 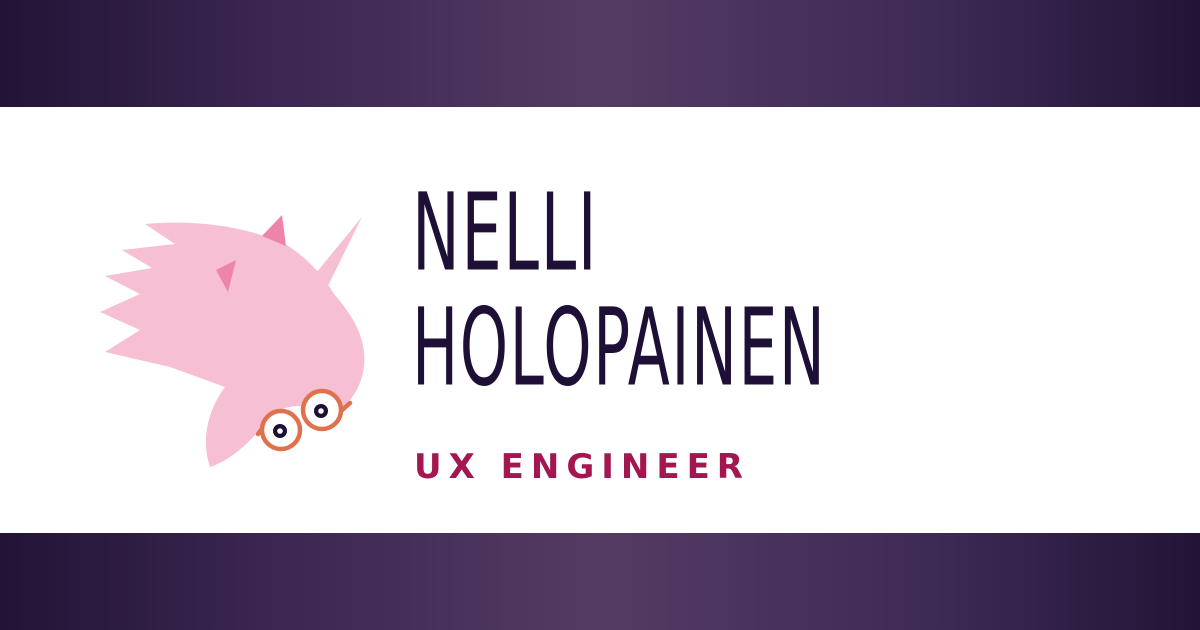 I want to click on first-name: NELLI, so click(x=505, y=233).